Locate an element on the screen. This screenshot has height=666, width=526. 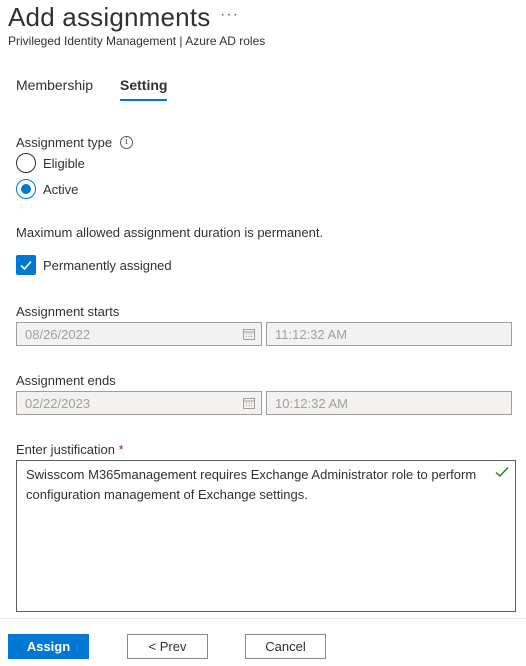
page-title: Add assignments is located at coordinates (109, 17).